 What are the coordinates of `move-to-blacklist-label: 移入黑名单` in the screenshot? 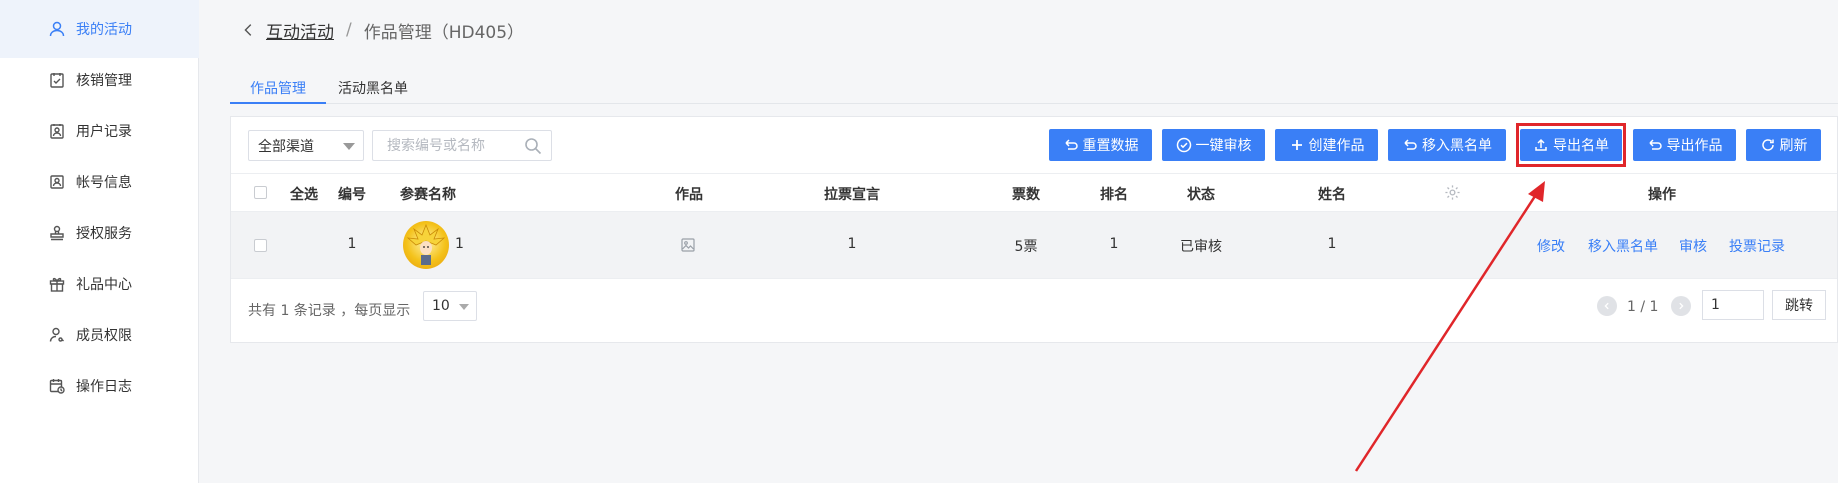 It's located at (1457, 146).